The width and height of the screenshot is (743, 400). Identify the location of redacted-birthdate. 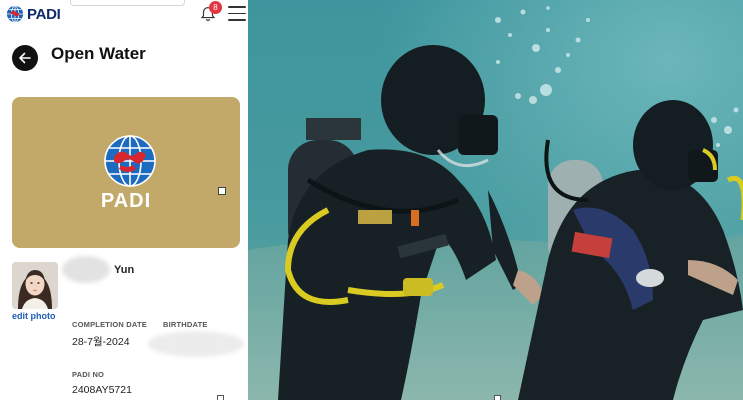
(196, 344).